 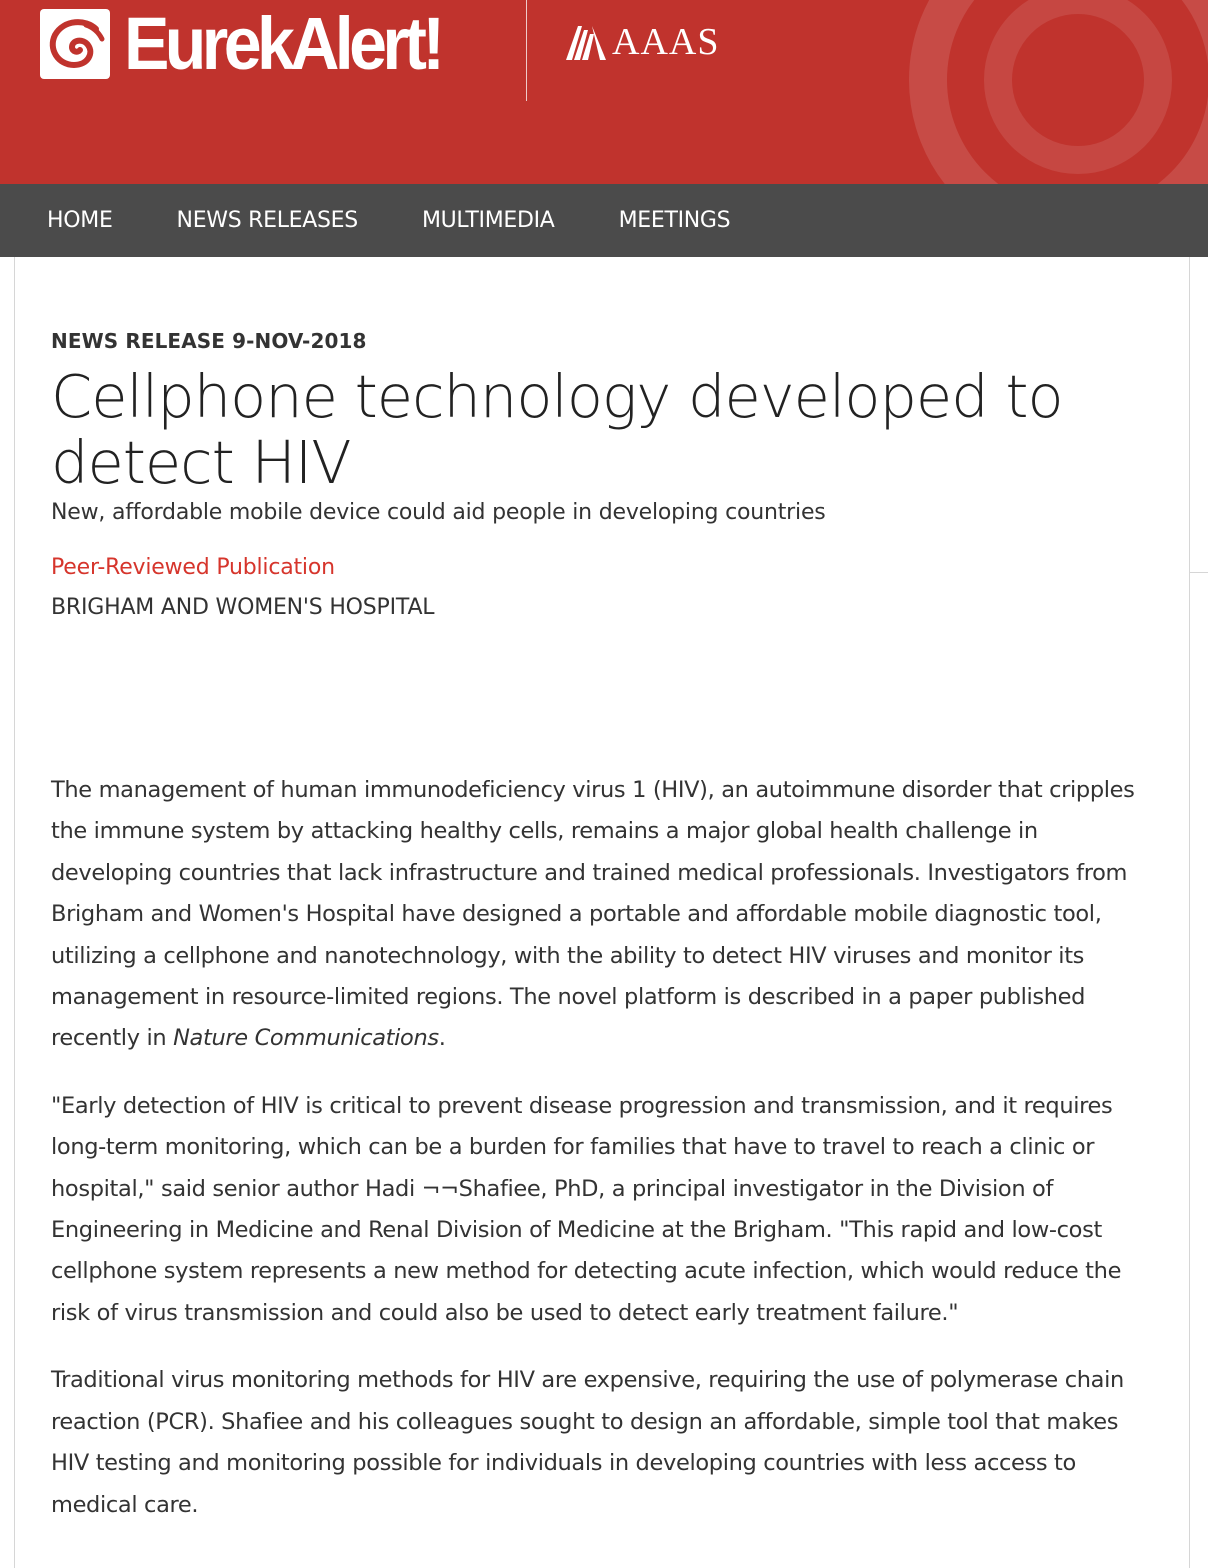 I want to click on nav-news-releases: NEWS RELEASES, so click(x=268, y=220).